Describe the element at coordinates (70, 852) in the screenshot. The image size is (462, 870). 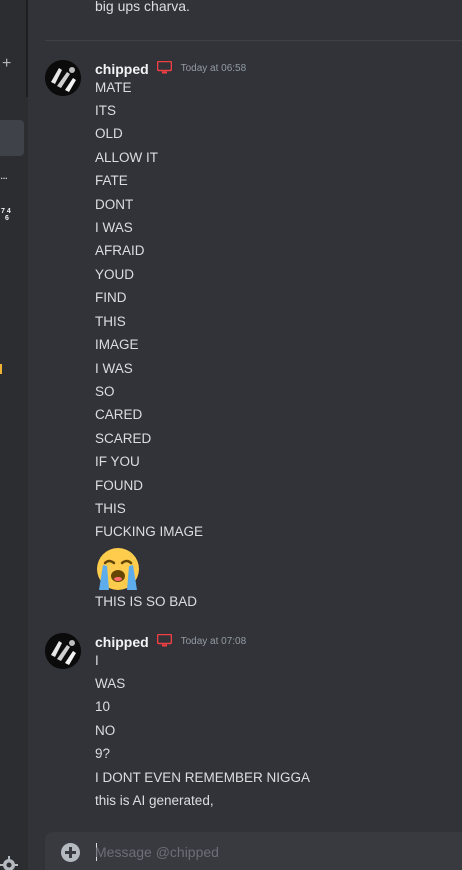
I see `add-attachment-icon` at that location.